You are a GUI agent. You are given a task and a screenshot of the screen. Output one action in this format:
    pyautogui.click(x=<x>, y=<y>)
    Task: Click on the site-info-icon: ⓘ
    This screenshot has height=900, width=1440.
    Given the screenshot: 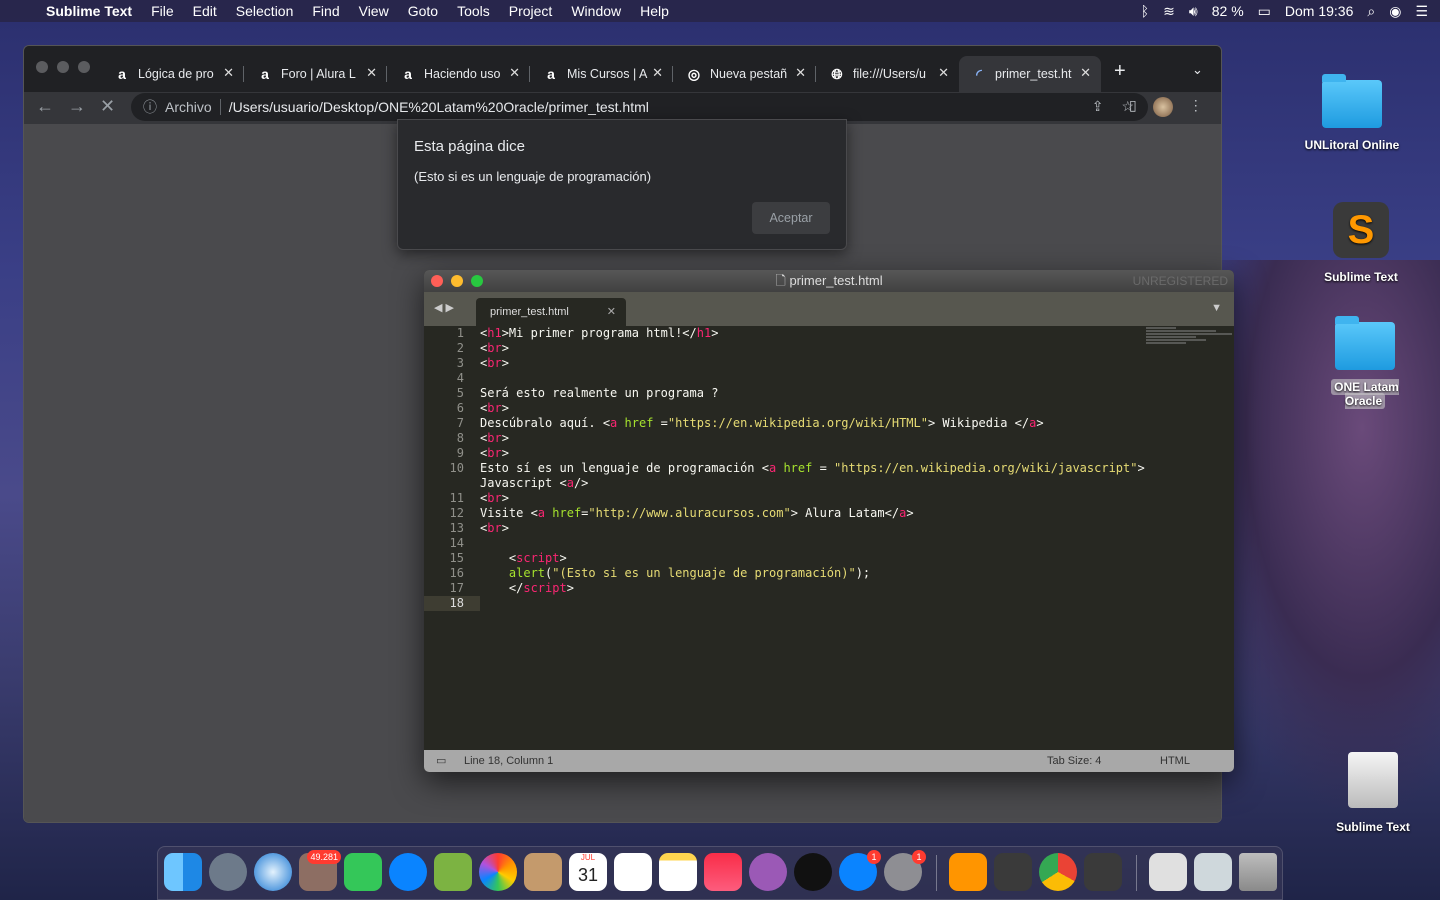 What is the action you would take?
    pyautogui.click(x=150, y=107)
    